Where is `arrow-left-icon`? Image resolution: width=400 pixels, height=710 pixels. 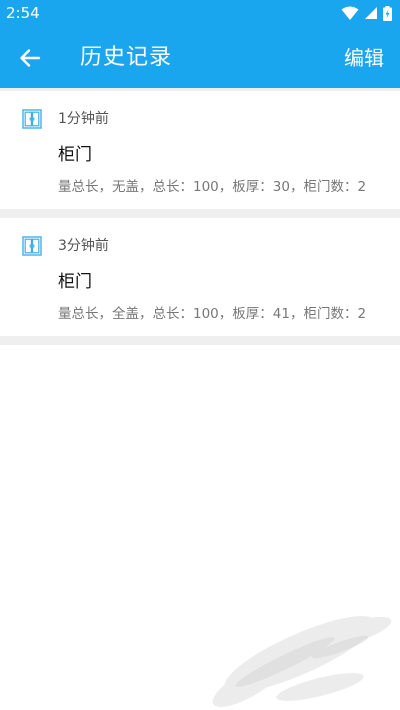 arrow-left-icon is located at coordinates (30, 58).